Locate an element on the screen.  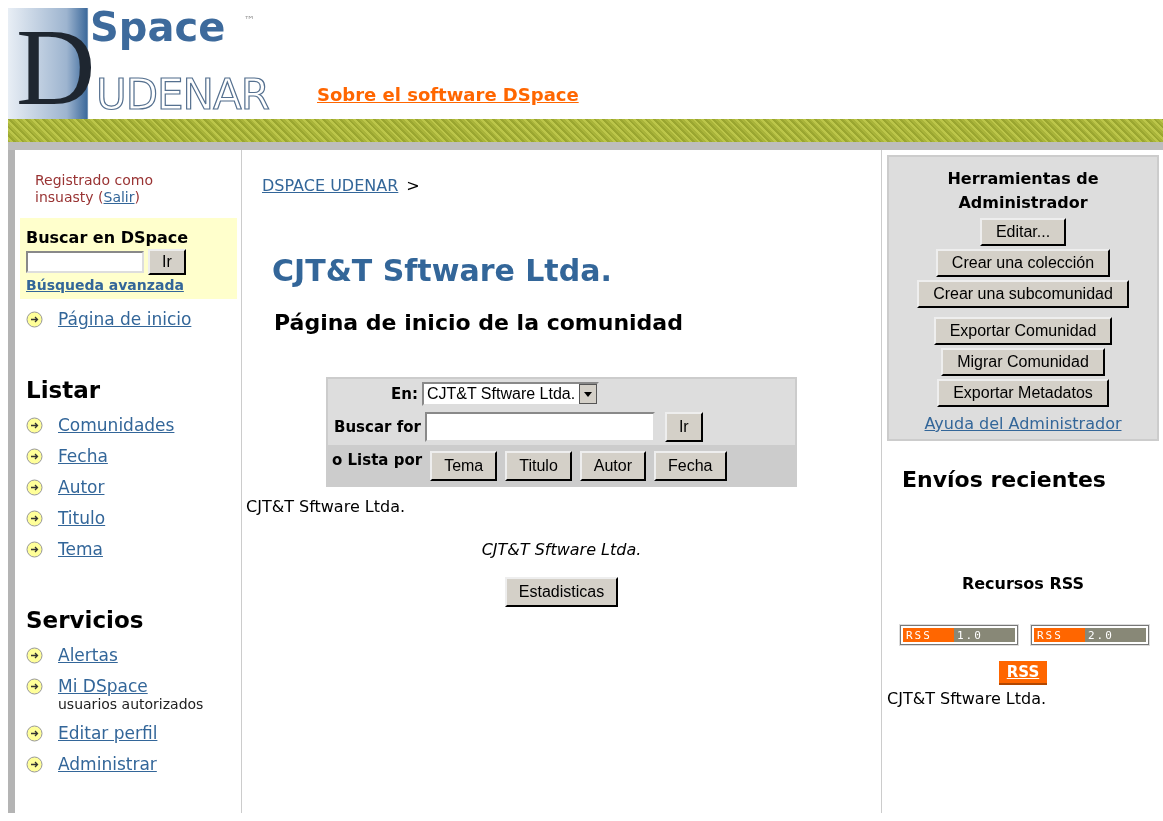
community-title: CJT&T Sftware Ltda. is located at coordinates (442, 270).